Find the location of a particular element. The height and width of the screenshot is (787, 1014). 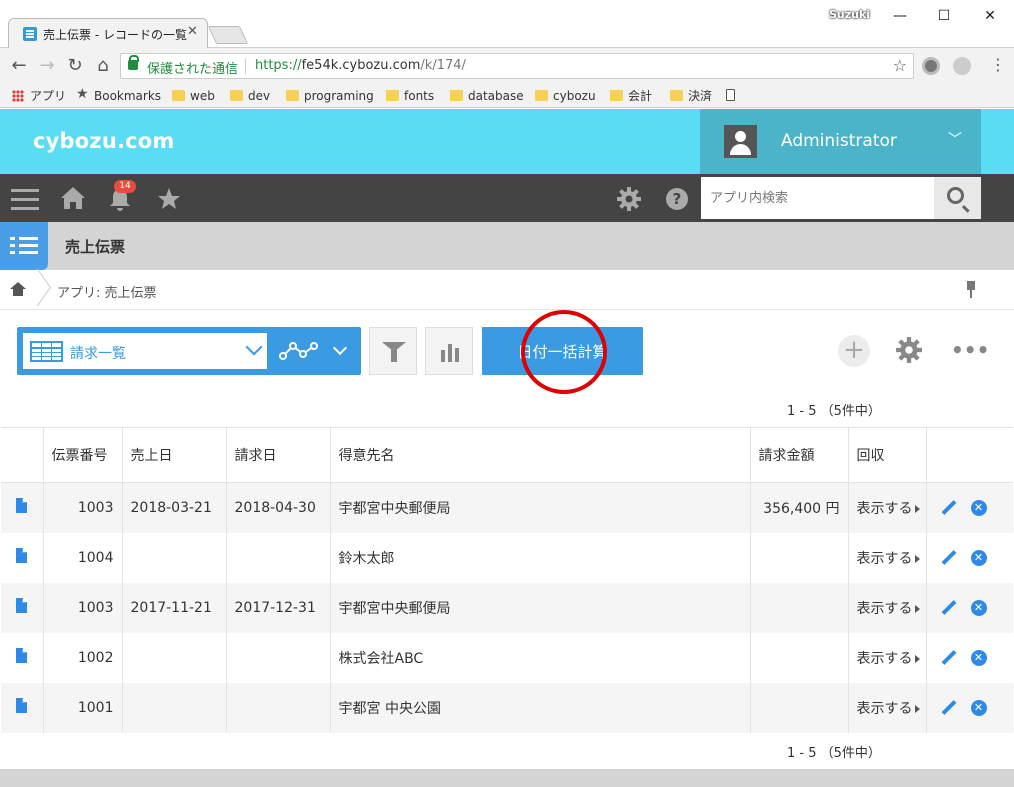

app-search-input is located at coordinates (817, 198).